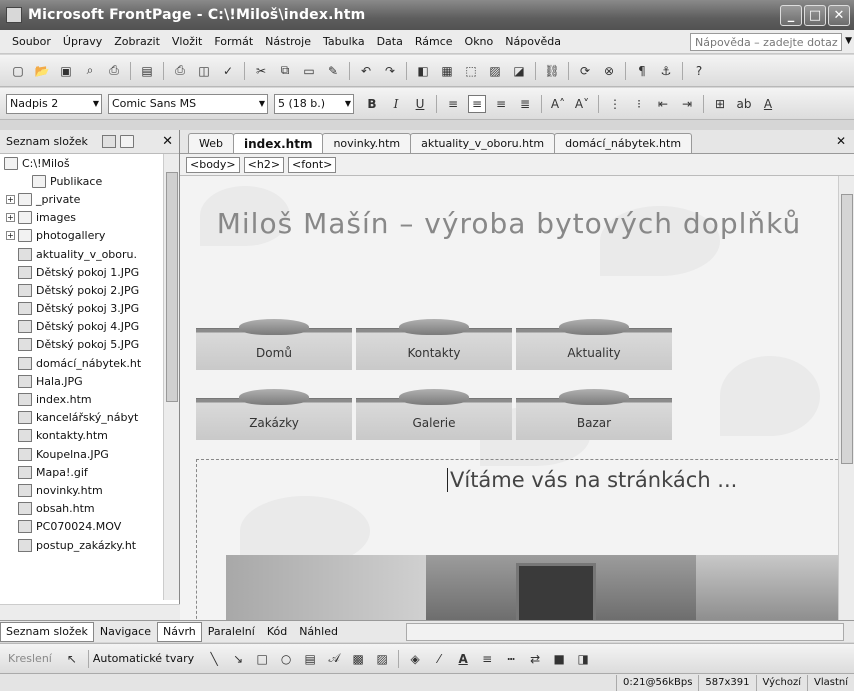  I want to click on 3d-icon: ◨, so click(583, 659).